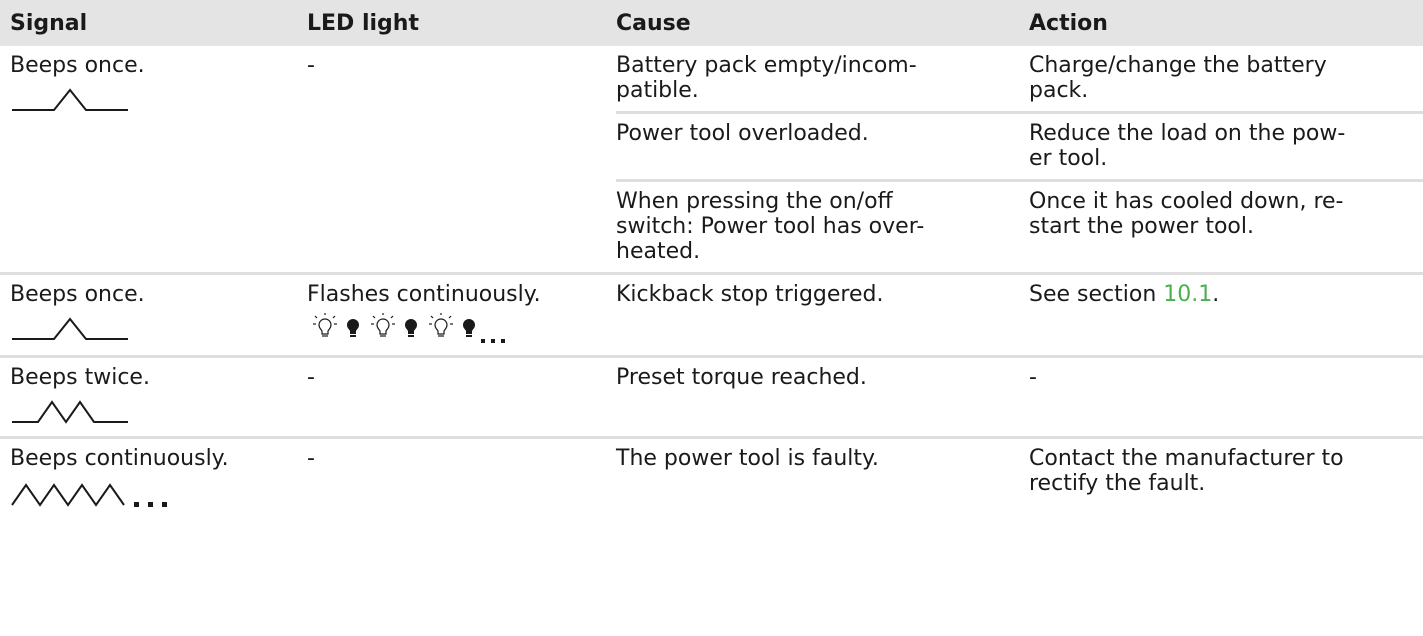 Image resolution: width=1423 pixels, height=636 pixels. Describe the element at coordinates (747, 458) in the screenshot. I see `cause-cell: The power tool is faulty.` at that location.